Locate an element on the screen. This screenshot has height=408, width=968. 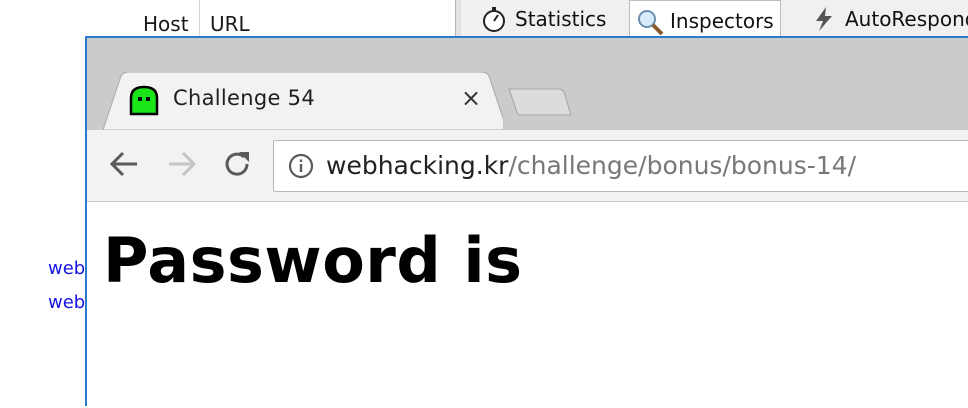
host-column-header: Host is located at coordinates (166, 20).